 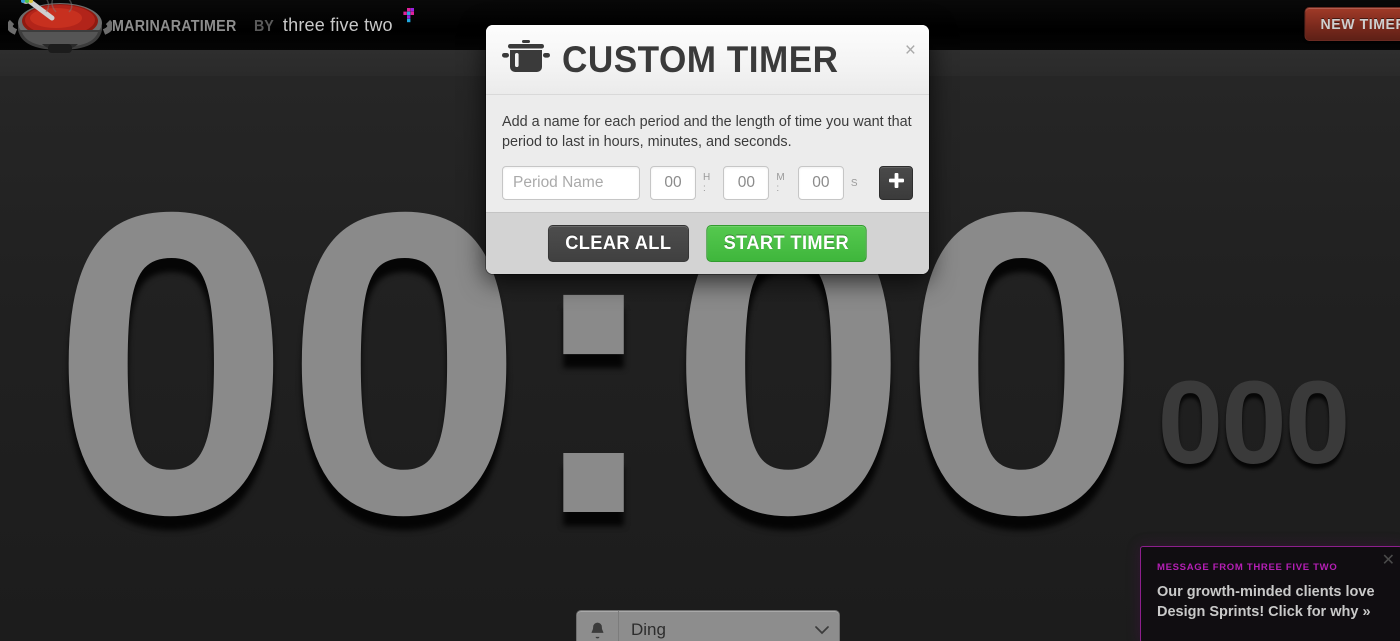 What do you see at coordinates (781, 183) in the screenshot?
I see `minutes-unit-label: M :` at bounding box center [781, 183].